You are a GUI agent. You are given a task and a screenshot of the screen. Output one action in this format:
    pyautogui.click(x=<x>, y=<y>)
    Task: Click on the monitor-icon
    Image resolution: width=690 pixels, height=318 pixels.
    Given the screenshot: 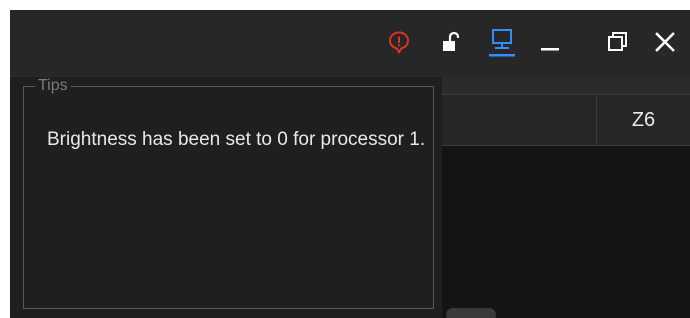 What is the action you would take?
    pyautogui.click(x=502, y=42)
    